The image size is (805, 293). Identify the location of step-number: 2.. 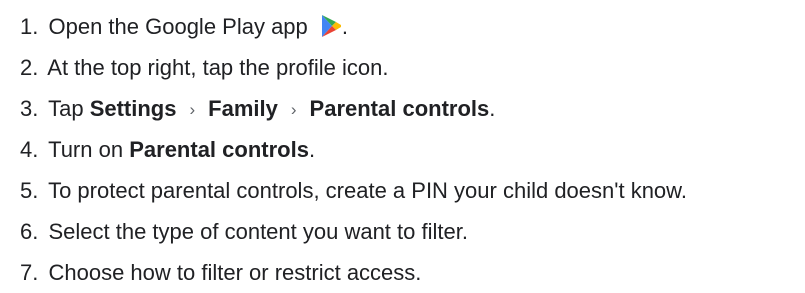
(29, 67).